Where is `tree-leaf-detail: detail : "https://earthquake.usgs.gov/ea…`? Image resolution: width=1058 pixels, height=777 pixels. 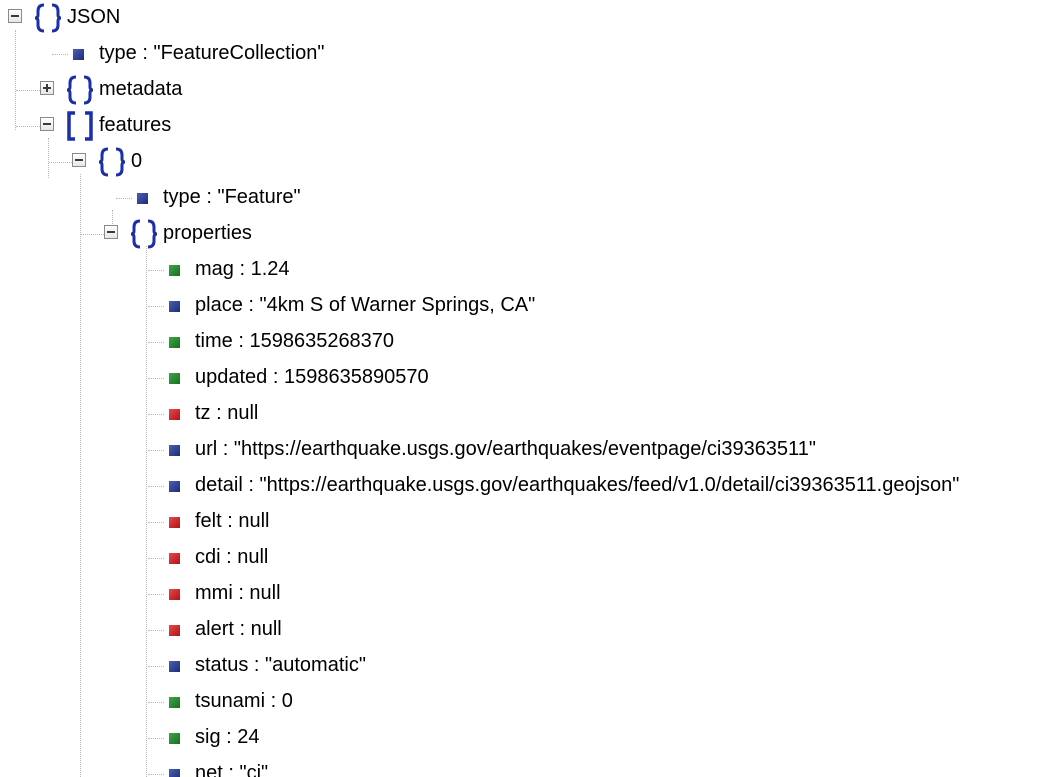
tree-leaf-detail: detail : "https://earthquake.usgs.gov/ea… is located at coordinates (529, 486).